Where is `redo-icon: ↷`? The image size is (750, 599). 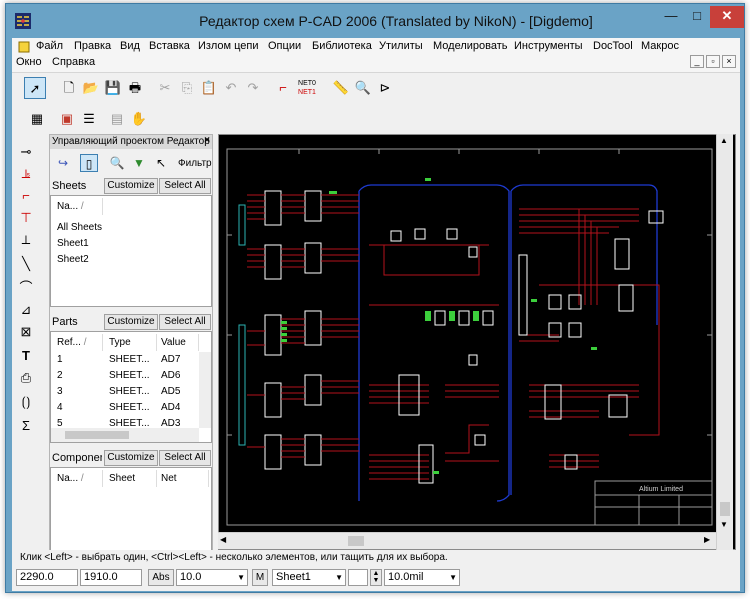 redo-icon: ↷ is located at coordinates (253, 88).